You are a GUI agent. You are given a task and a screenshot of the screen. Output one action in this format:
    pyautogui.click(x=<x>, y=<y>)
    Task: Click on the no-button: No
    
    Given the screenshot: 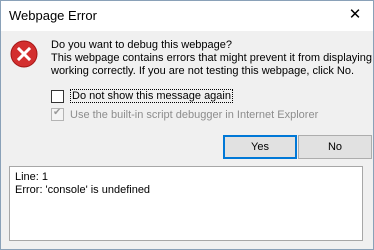 What is the action you would take?
    pyautogui.click(x=335, y=147)
    